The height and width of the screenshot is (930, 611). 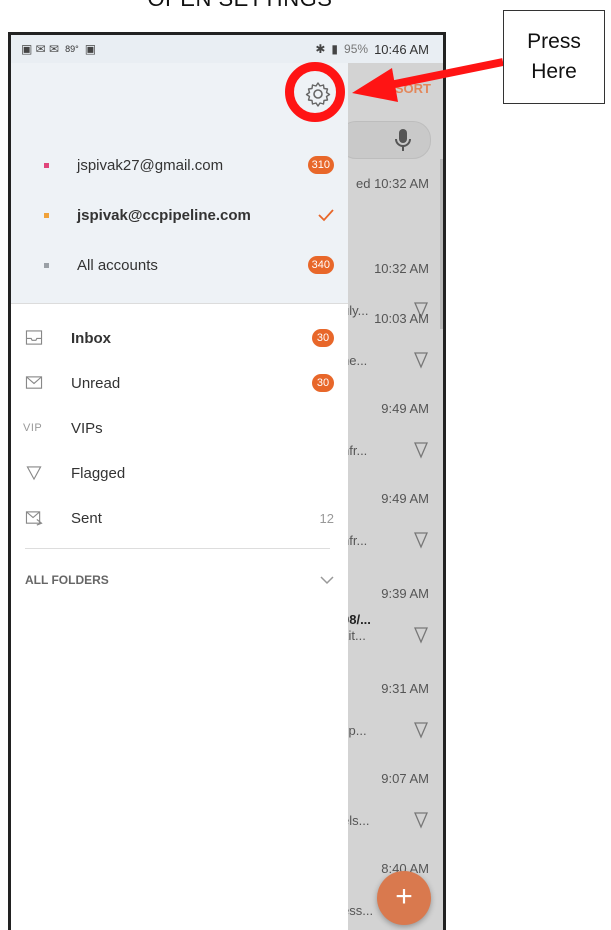 What do you see at coordinates (320, 49) in the screenshot?
I see `bluetooth-icon: ✱` at bounding box center [320, 49].